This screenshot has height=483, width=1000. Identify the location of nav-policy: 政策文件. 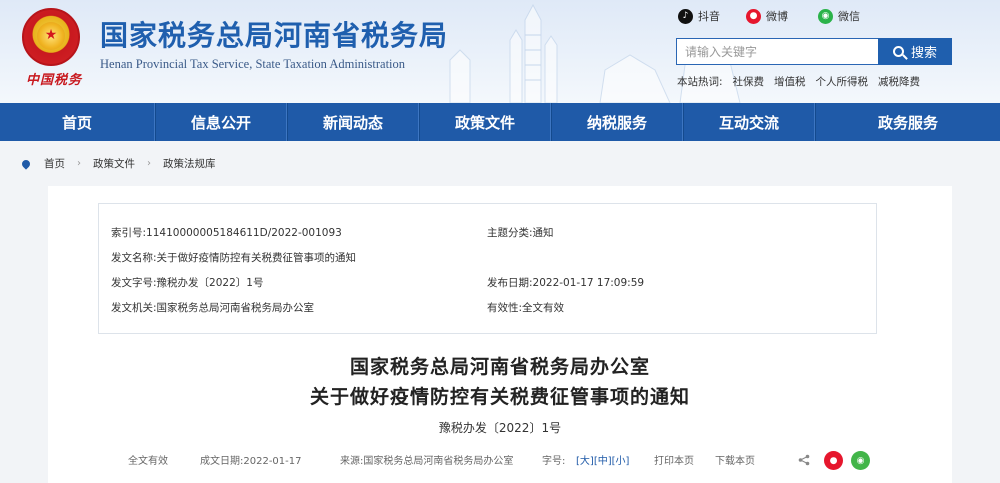
(485, 122).